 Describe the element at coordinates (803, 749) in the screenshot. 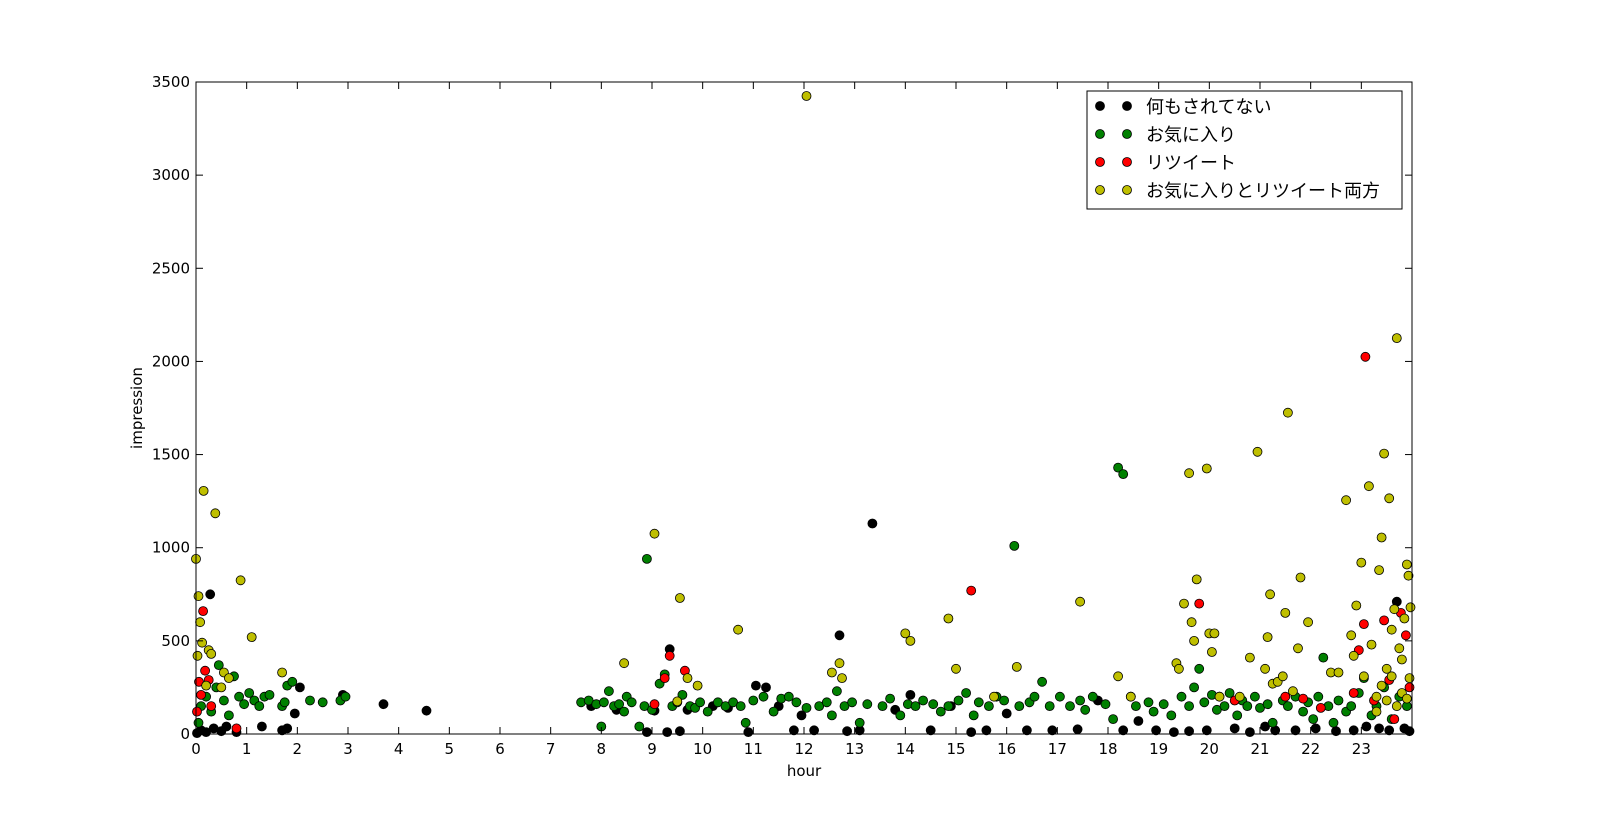

I see `x-tick-label: 12` at that location.